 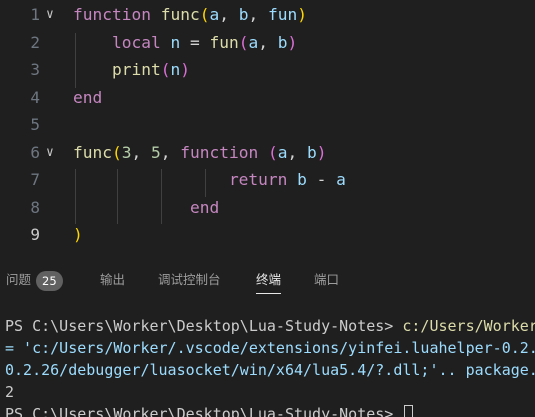 What do you see at coordinates (35, 207) in the screenshot?
I see `line-number: 8` at bounding box center [35, 207].